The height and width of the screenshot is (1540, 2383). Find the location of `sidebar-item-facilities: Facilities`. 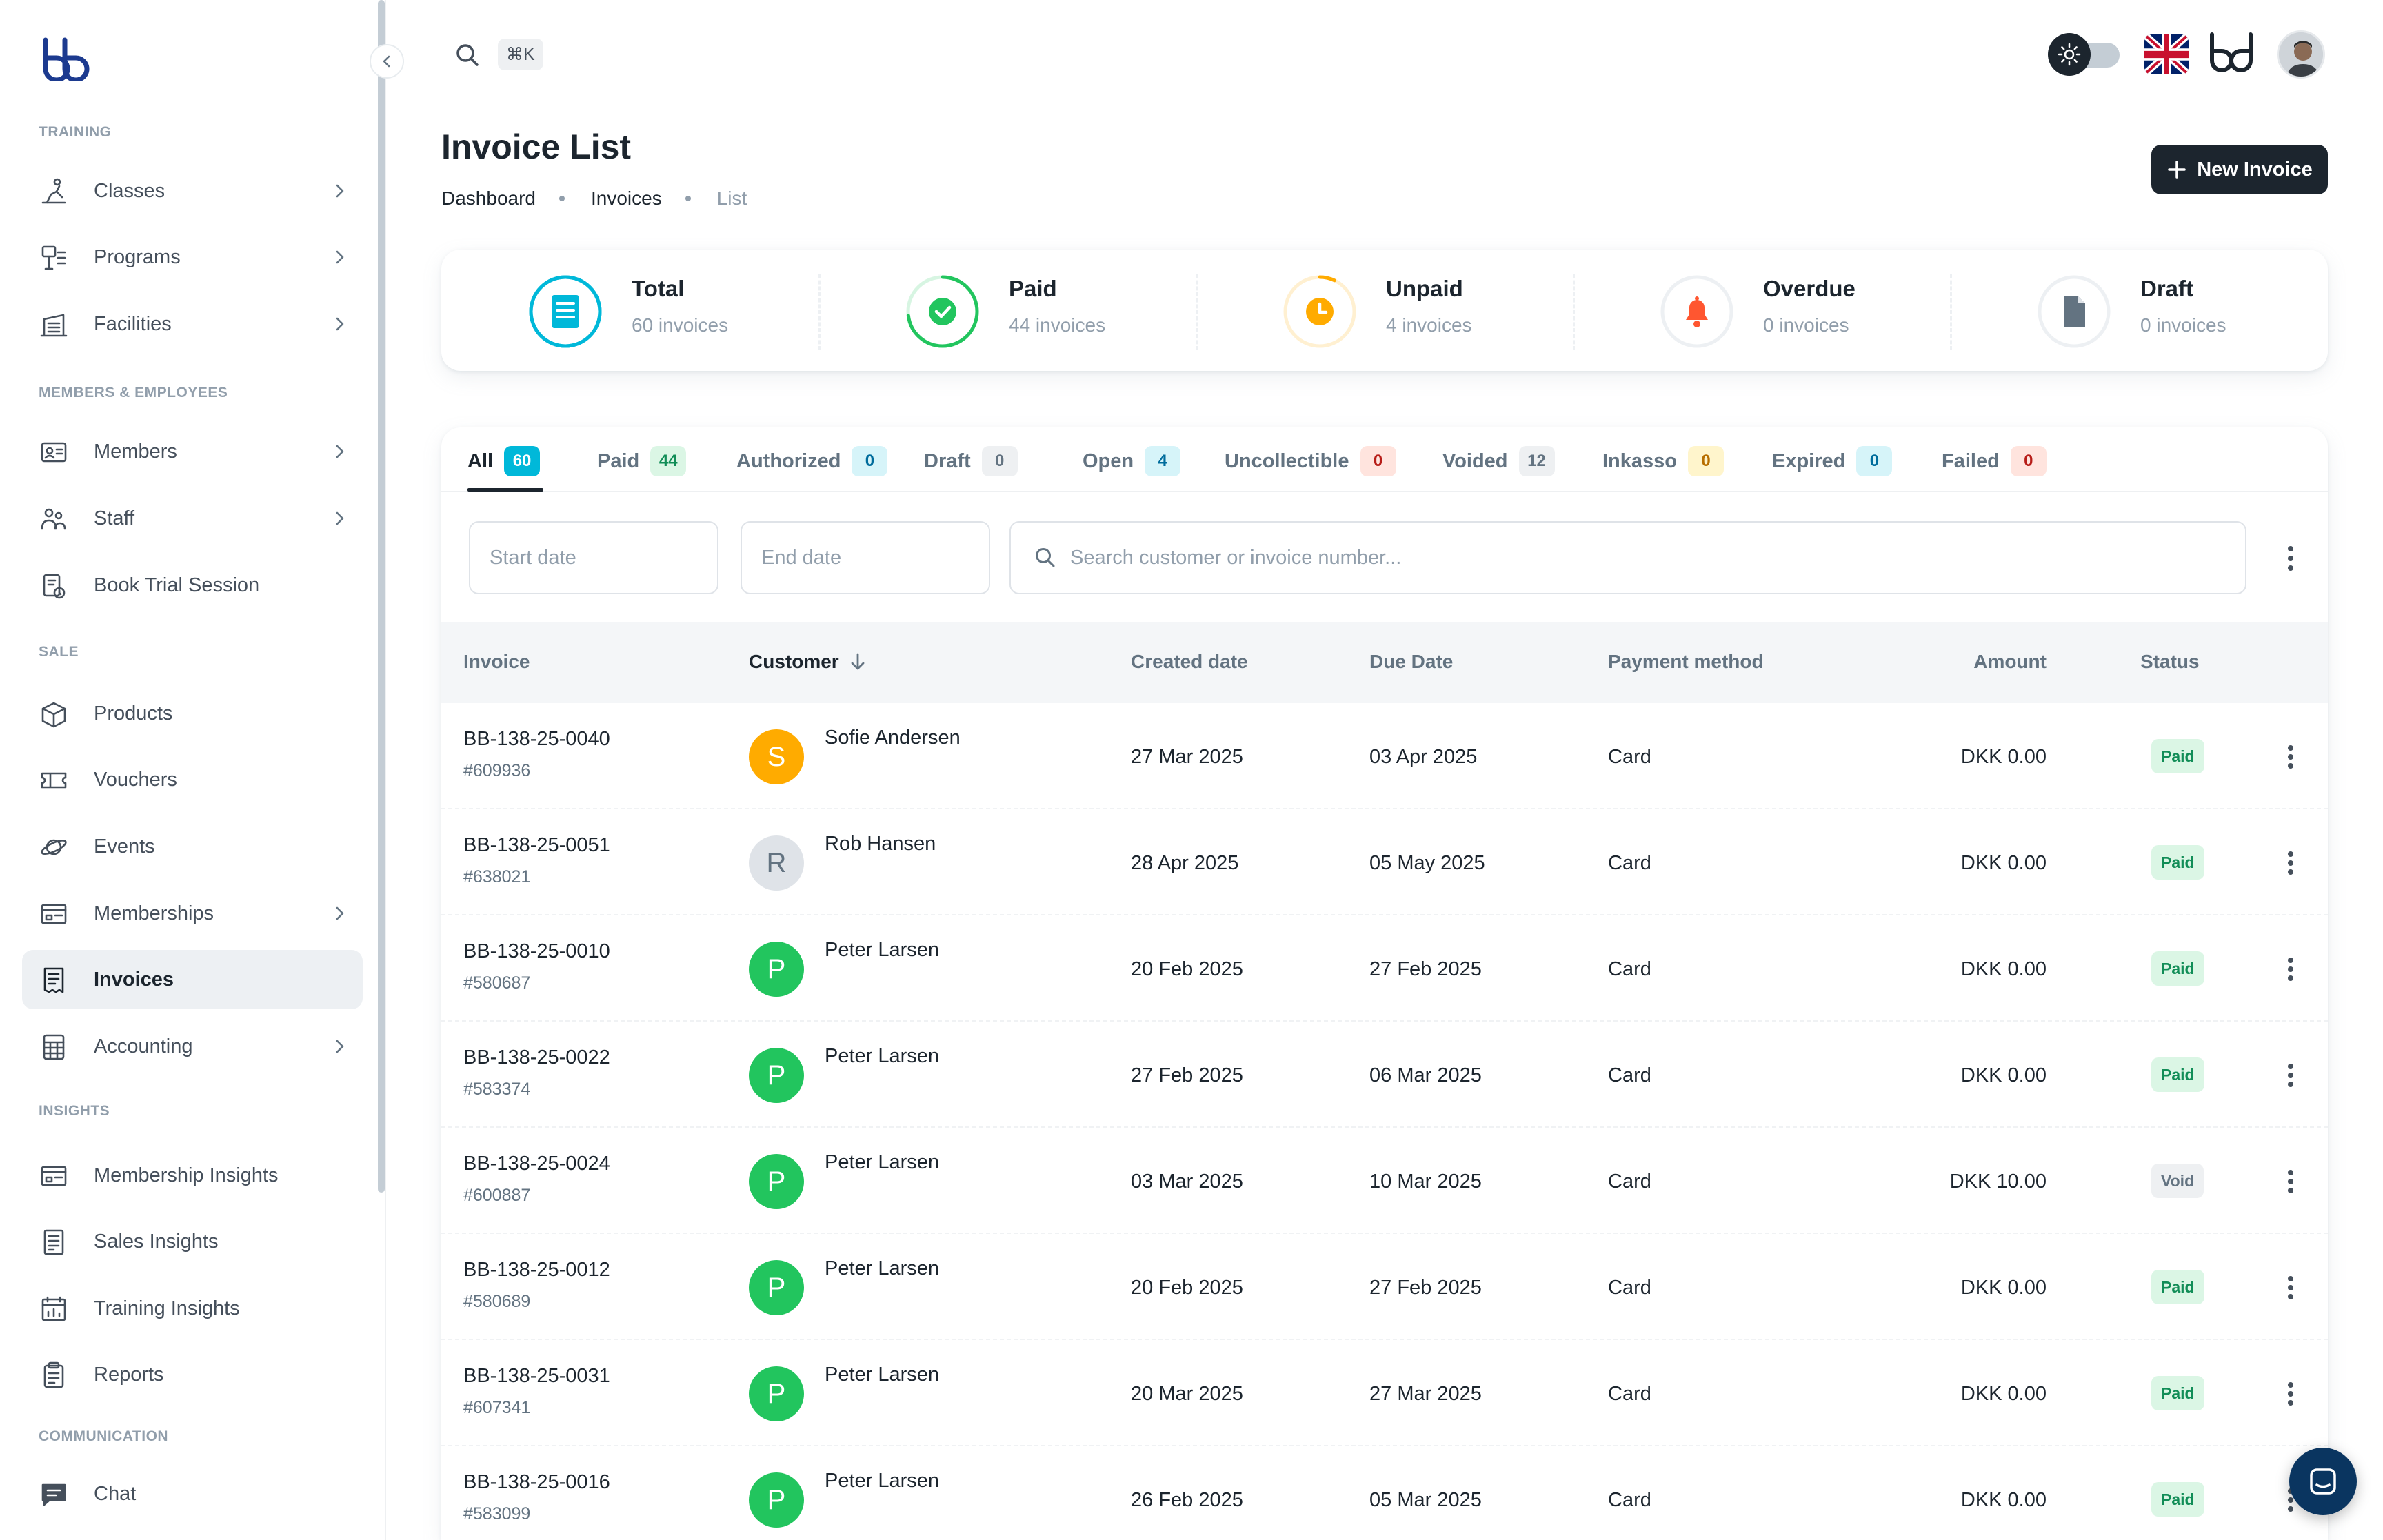

sidebar-item-facilities: Facilities is located at coordinates (192, 324).